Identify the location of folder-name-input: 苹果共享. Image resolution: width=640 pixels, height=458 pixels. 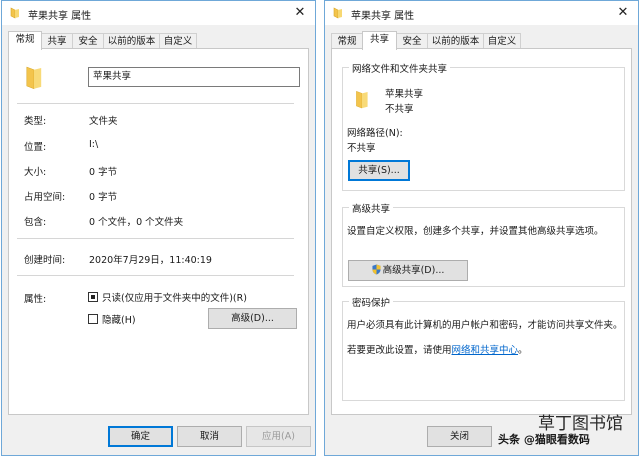
(194, 77).